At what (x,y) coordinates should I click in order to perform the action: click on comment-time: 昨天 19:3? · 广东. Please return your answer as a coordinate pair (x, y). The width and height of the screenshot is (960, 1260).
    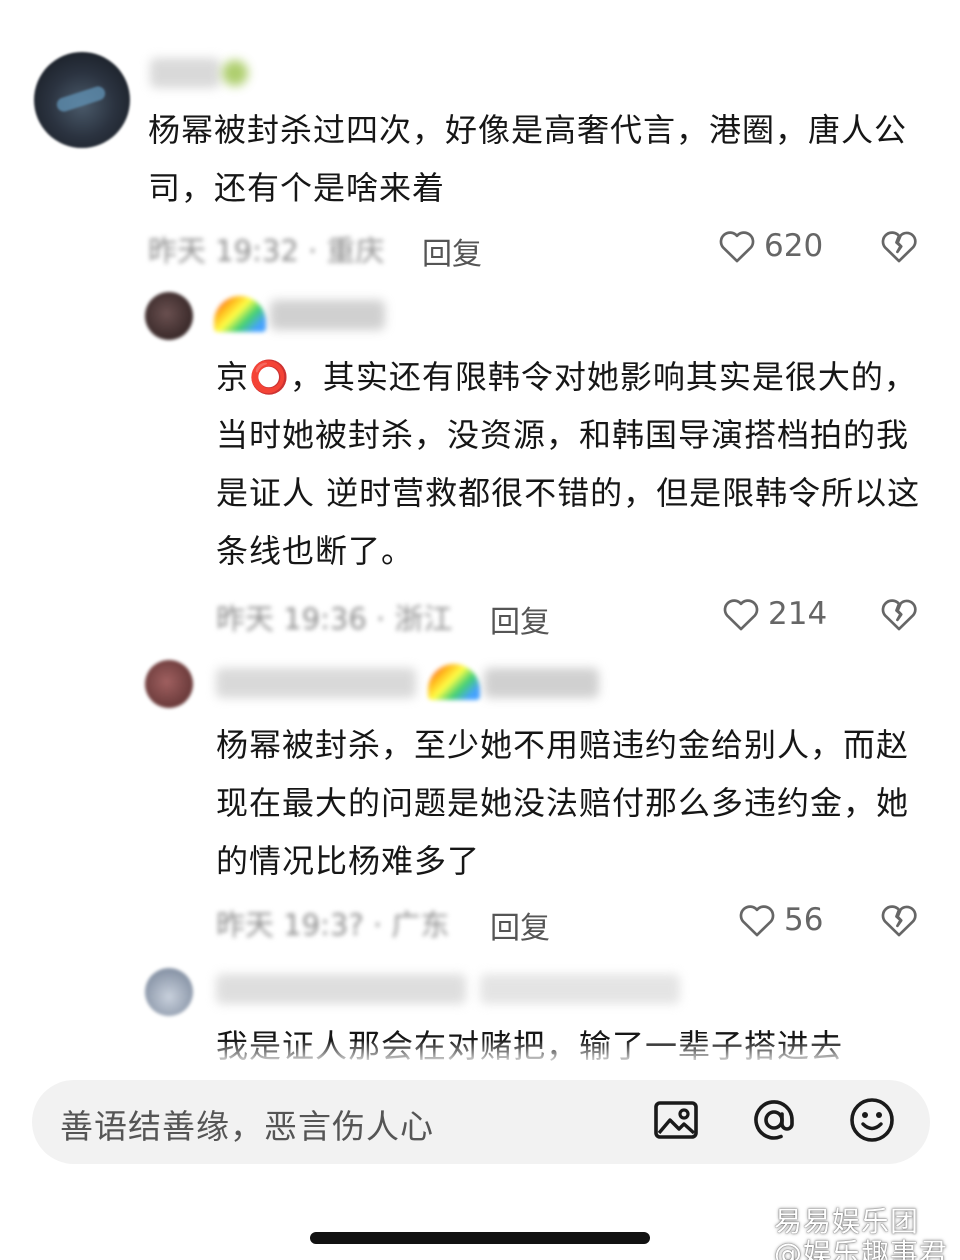
    Looking at the image, I should click on (333, 925).